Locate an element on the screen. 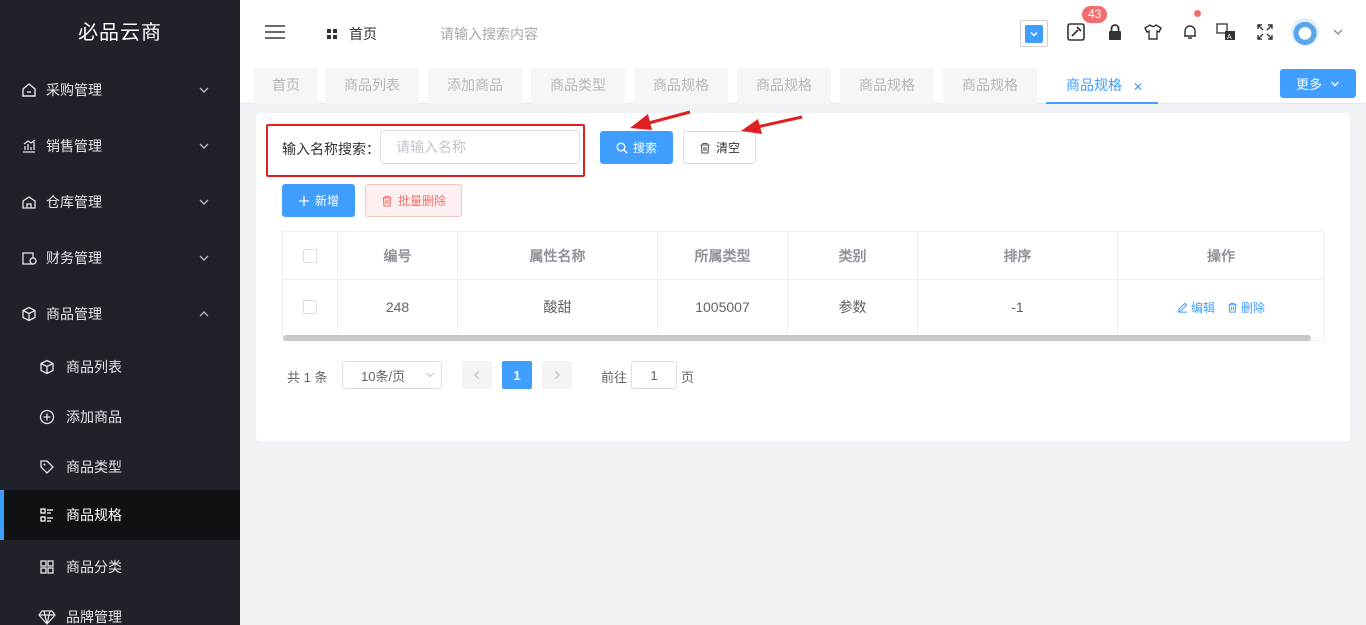 This screenshot has width=1366, height=625. search-button-label: 搜索 is located at coordinates (644, 148).